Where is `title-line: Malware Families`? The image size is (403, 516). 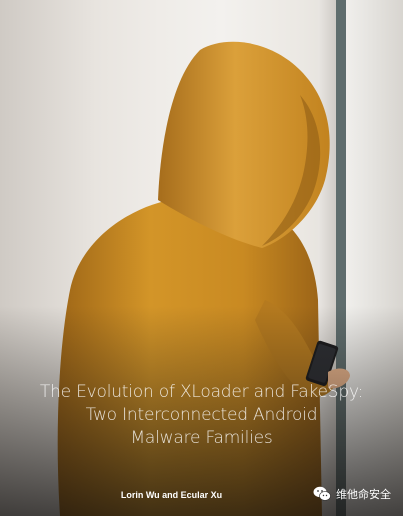 title-line: Malware Families is located at coordinates (201, 438).